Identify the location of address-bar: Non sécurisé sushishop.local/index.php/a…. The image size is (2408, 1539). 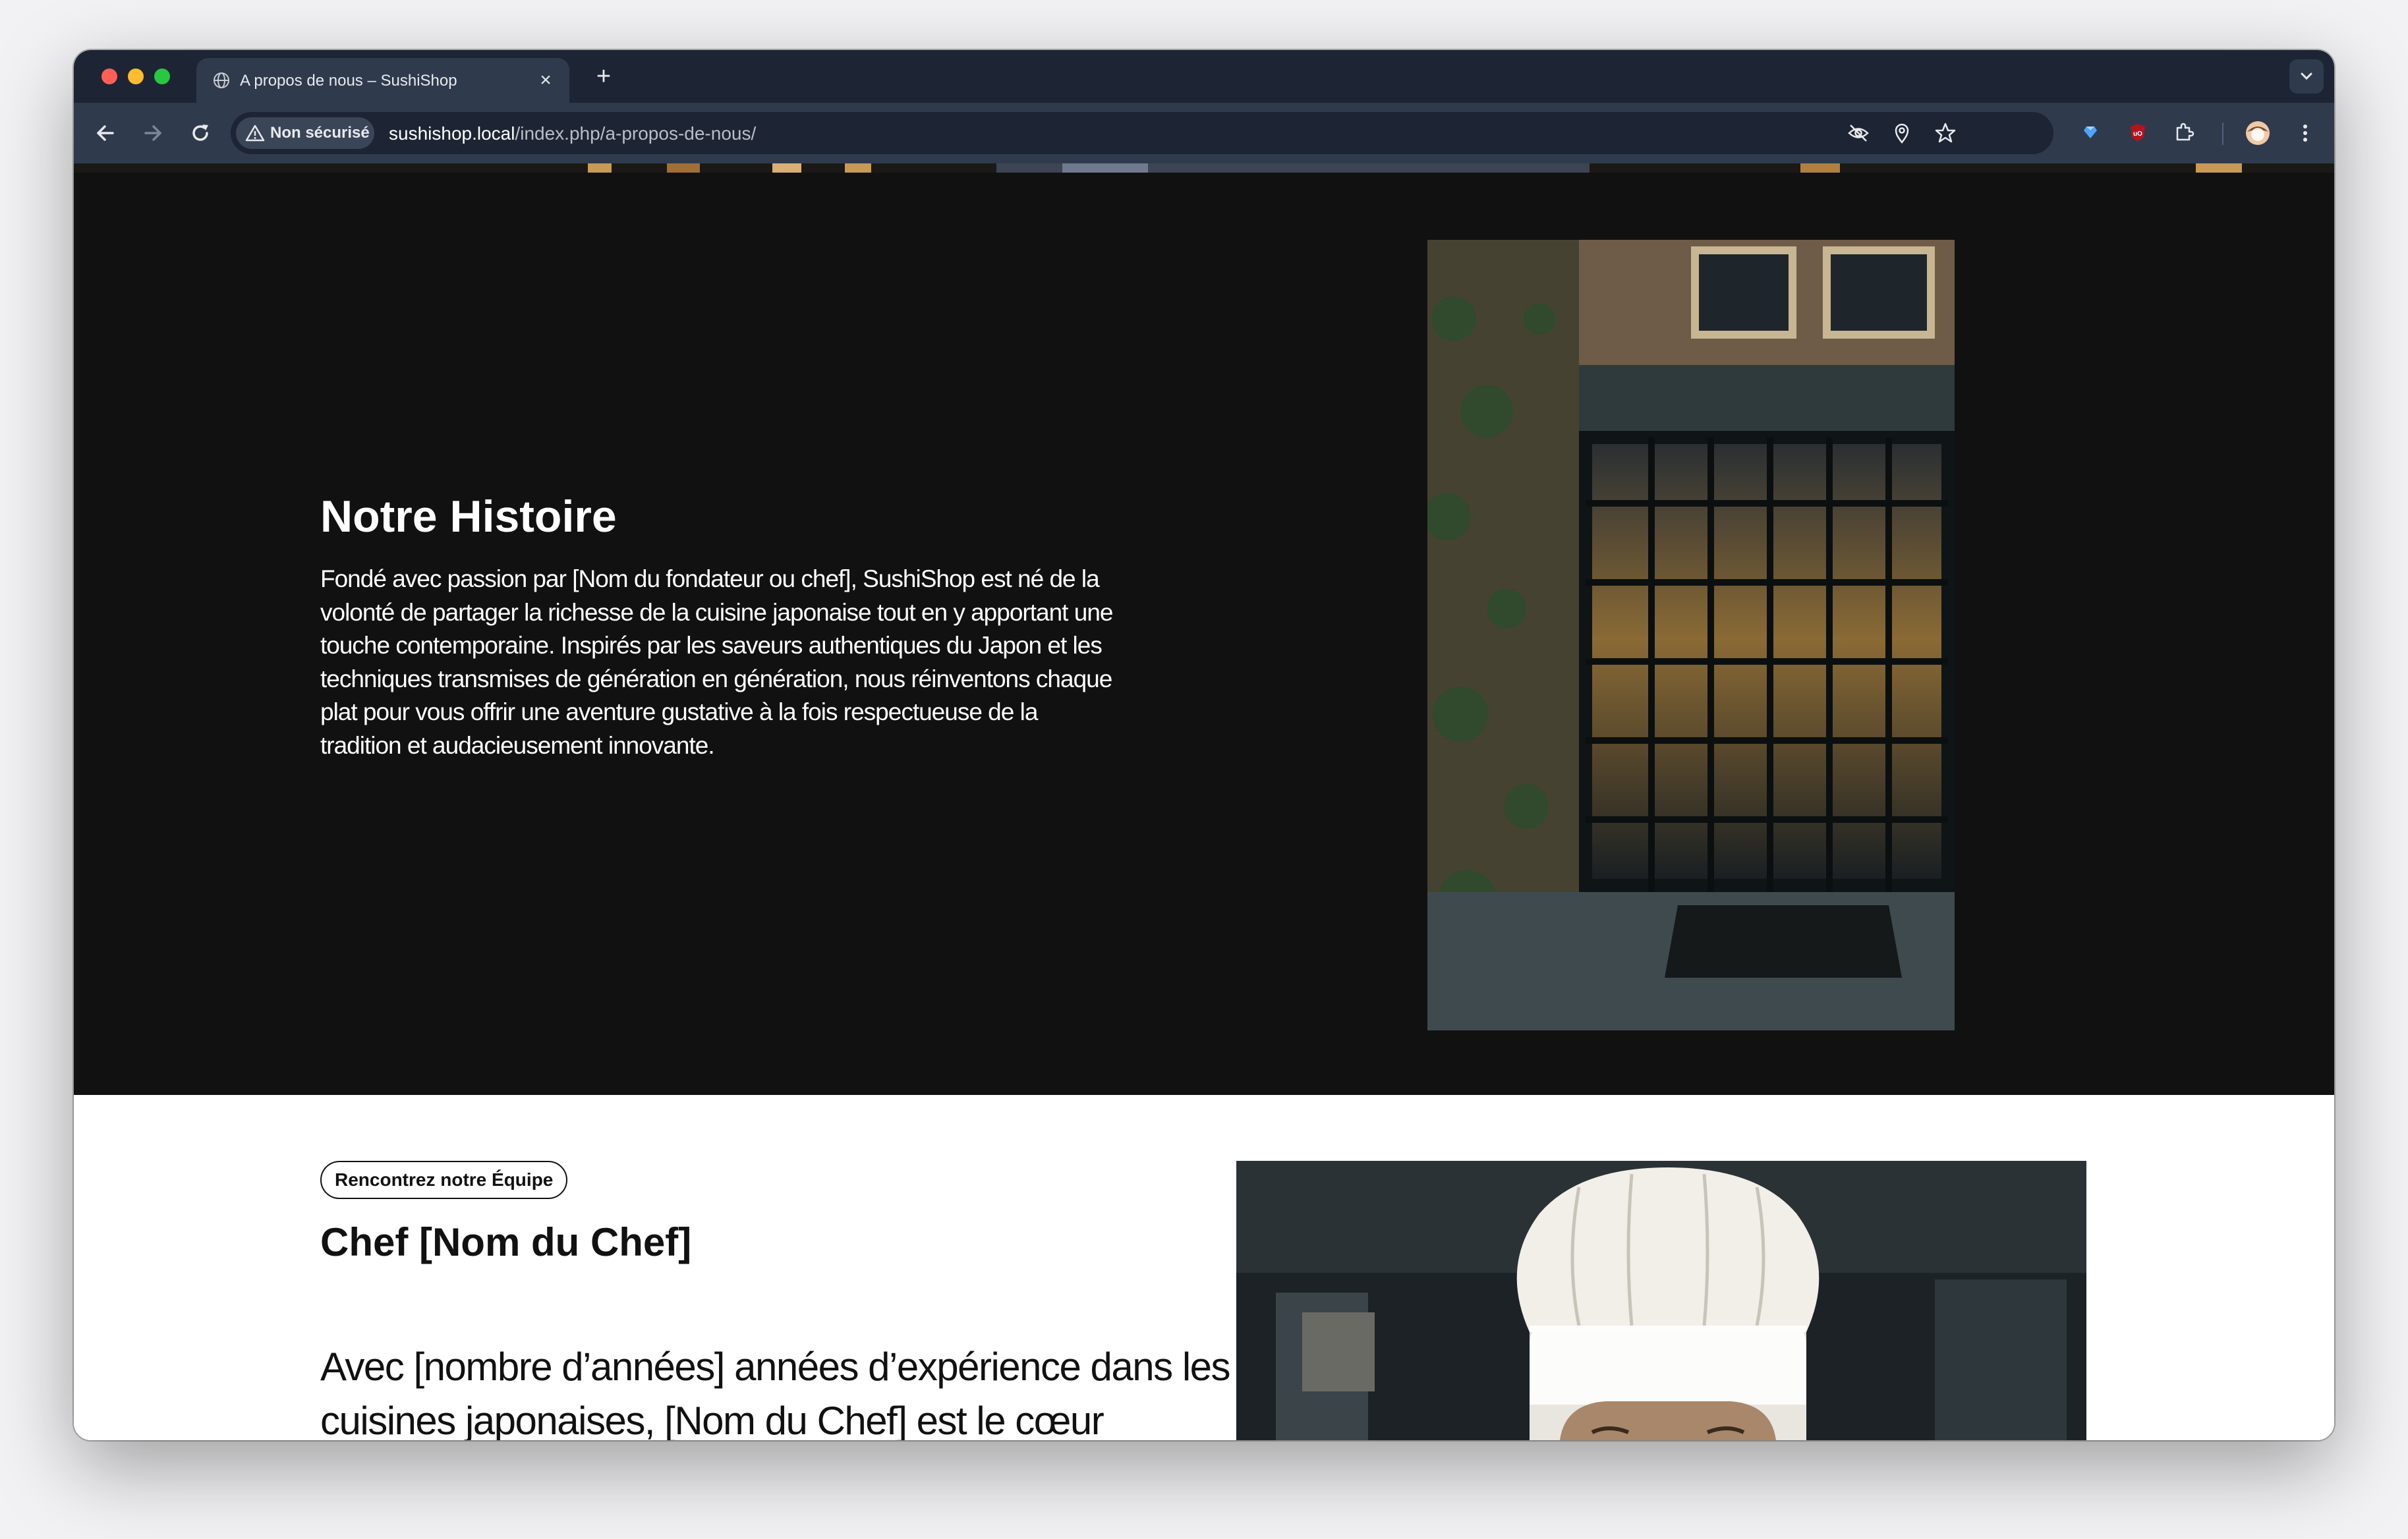
(1142, 133).